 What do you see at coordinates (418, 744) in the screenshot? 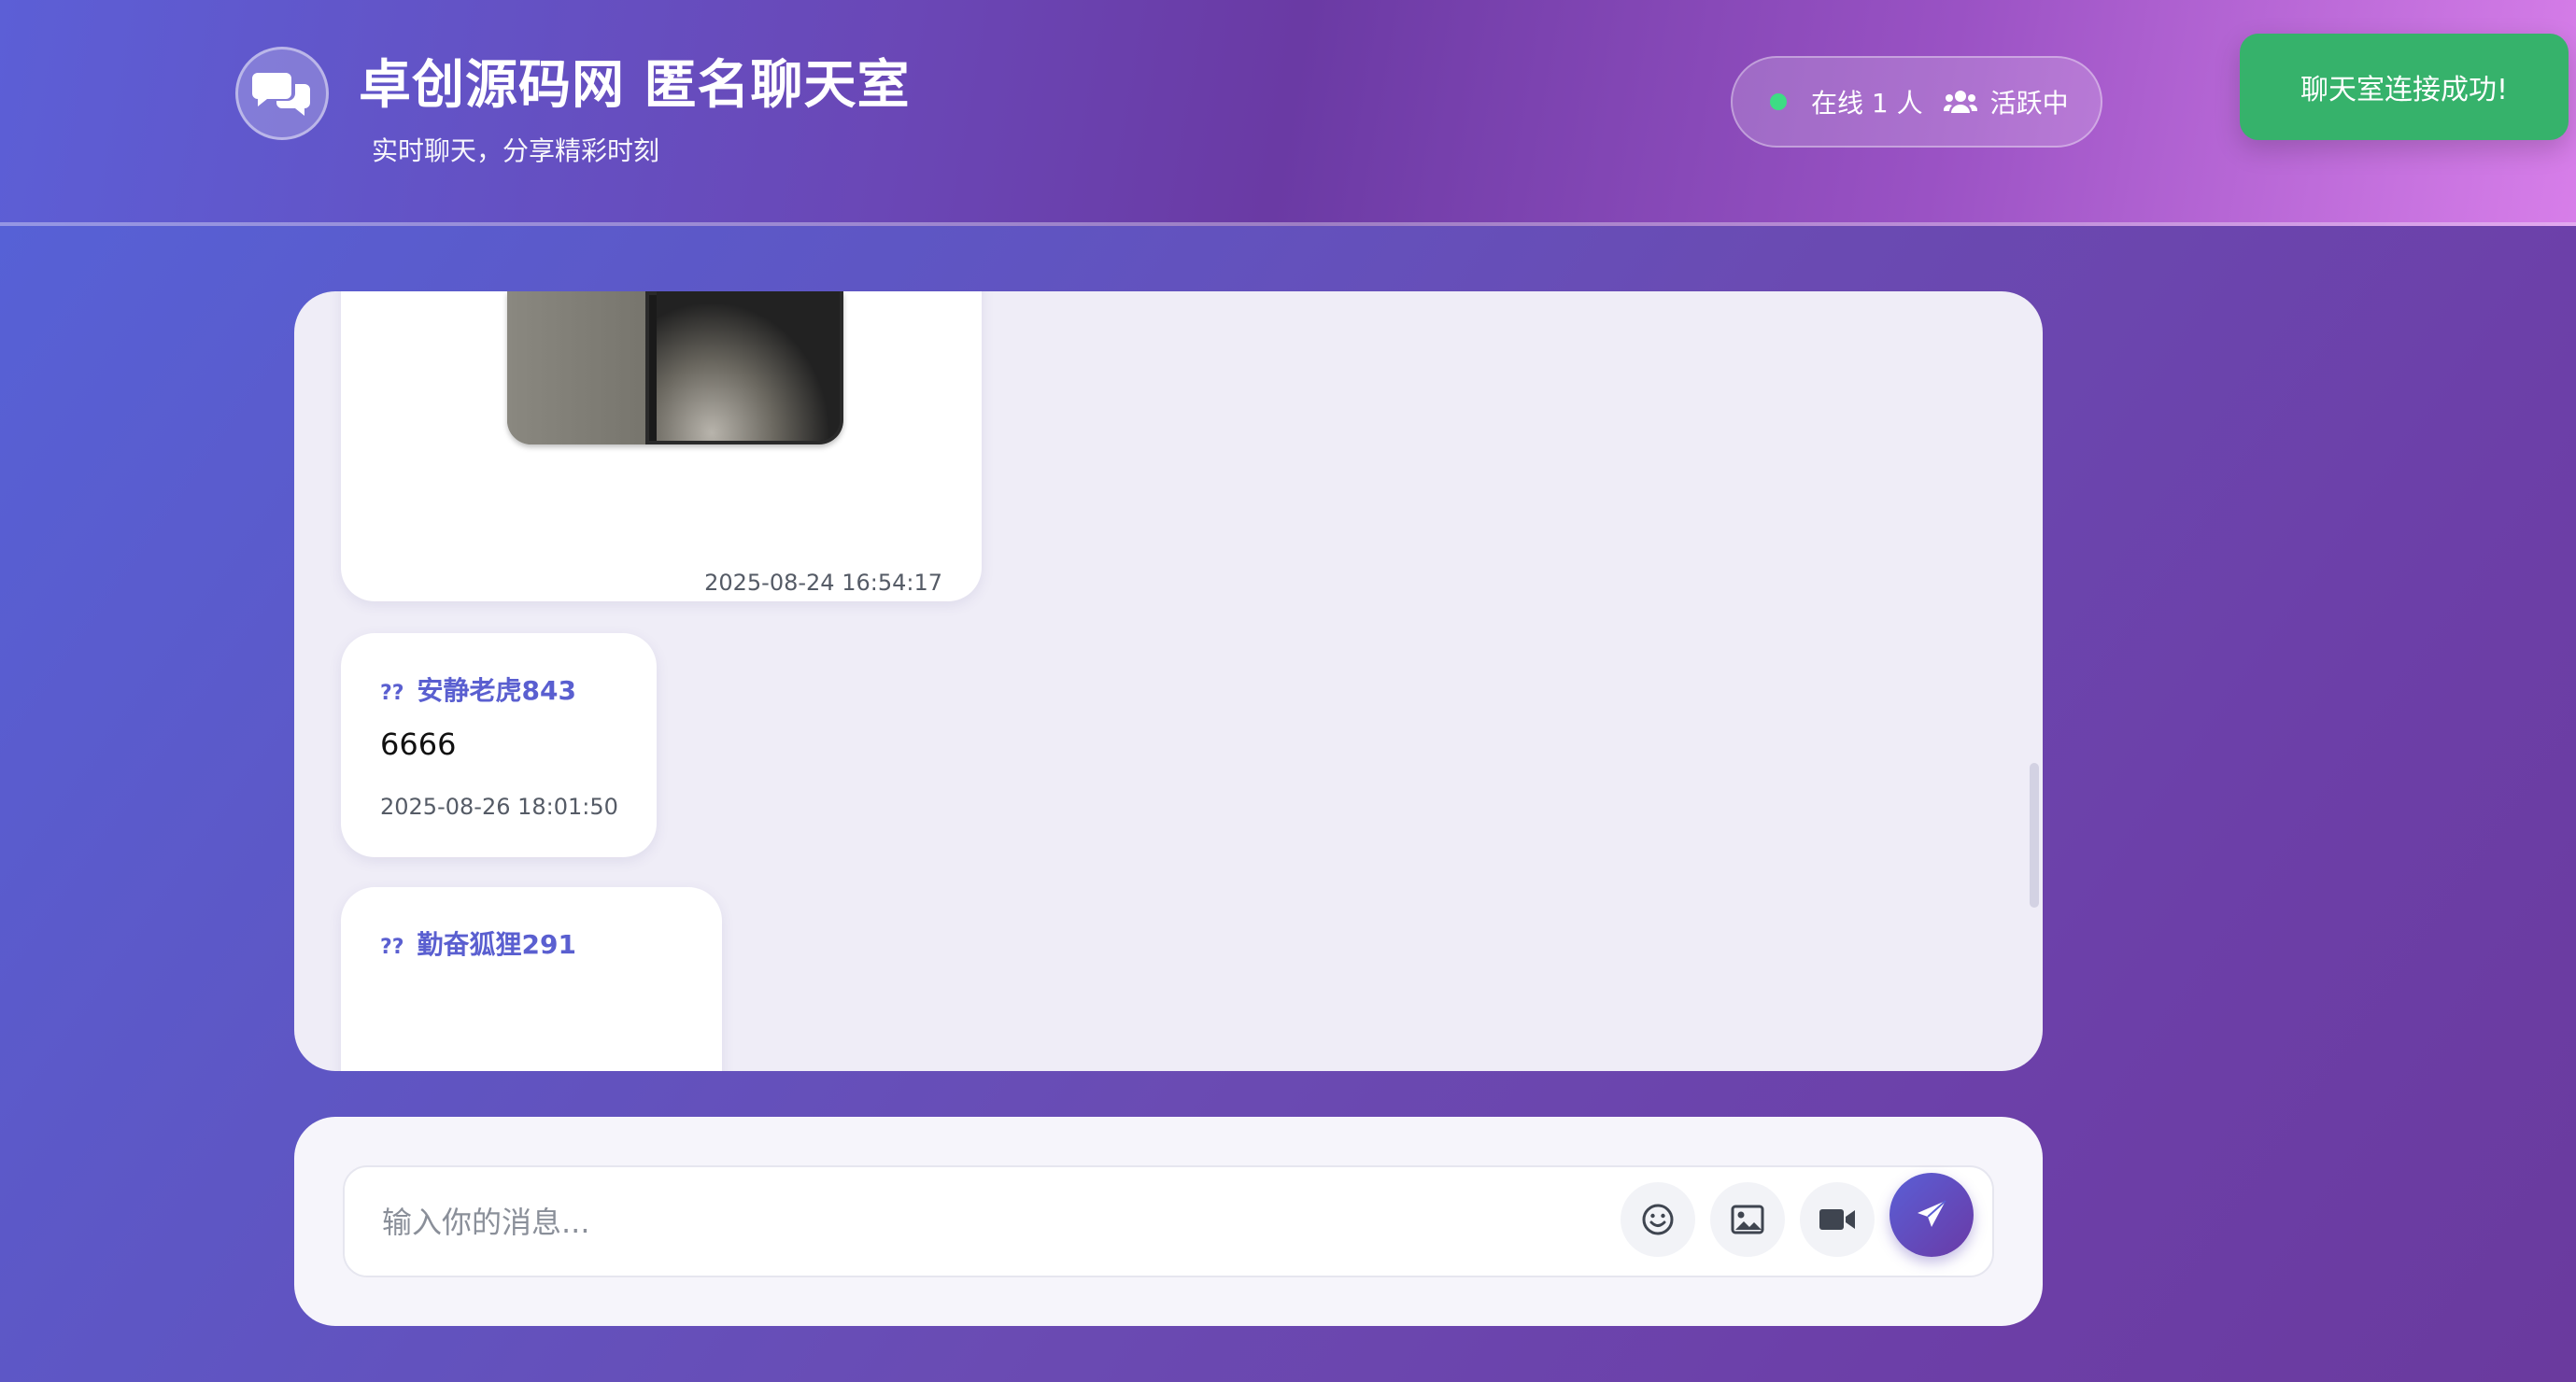
I see `message-text: 6666` at bounding box center [418, 744].